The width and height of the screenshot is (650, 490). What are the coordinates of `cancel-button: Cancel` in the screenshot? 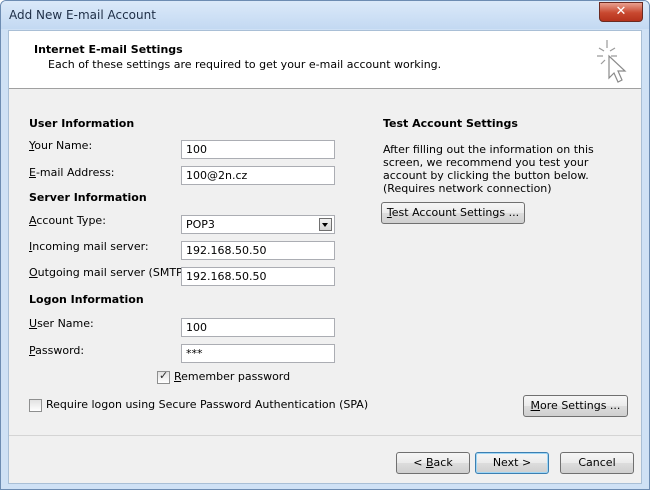 It's located at (597, 463).